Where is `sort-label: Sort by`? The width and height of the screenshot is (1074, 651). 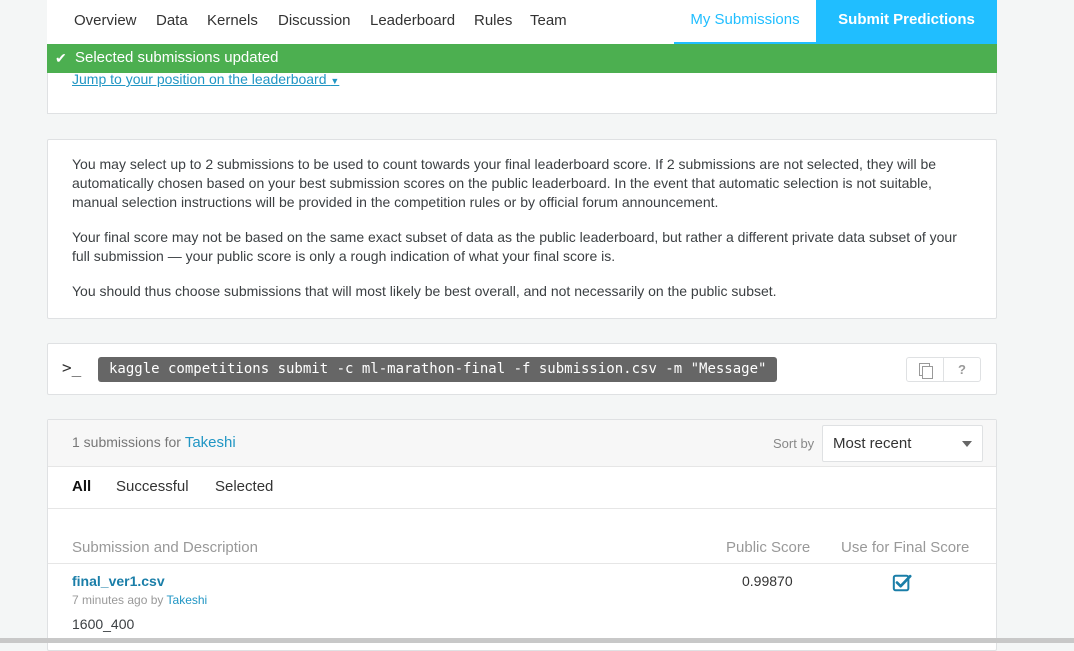
sort-label: Sort by is located at coordinates (794, 443).